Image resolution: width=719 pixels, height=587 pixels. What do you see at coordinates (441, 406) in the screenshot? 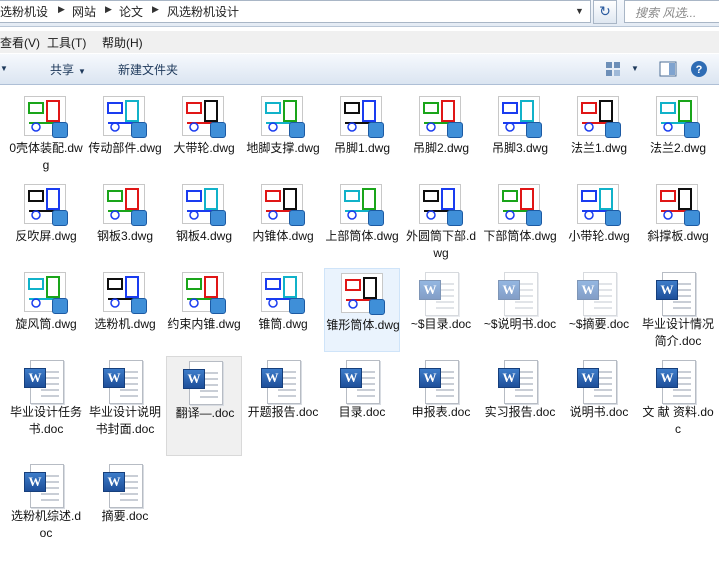
I see `file-item: W 申报表.doc` at bounding box center [441, 406].